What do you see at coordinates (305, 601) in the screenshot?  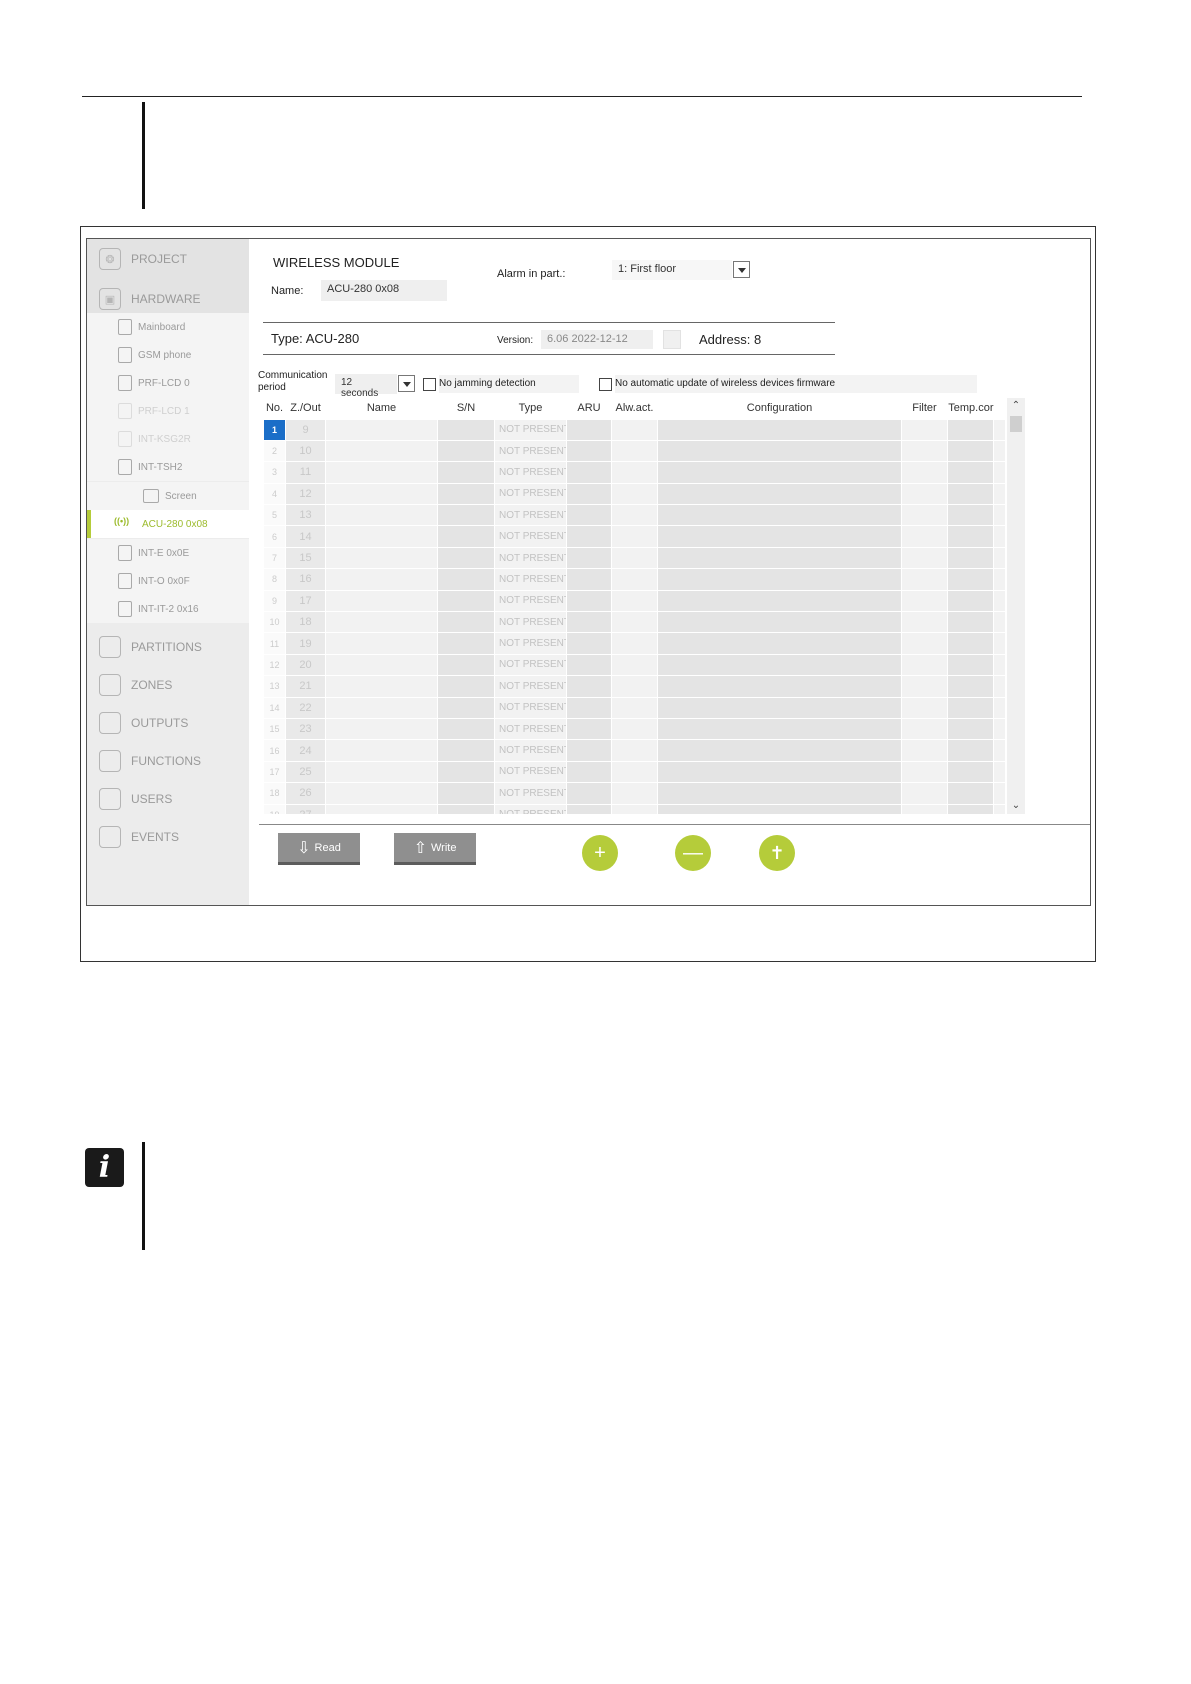 I see `zone-output-cell: 17` at bounding box center [305, 601].